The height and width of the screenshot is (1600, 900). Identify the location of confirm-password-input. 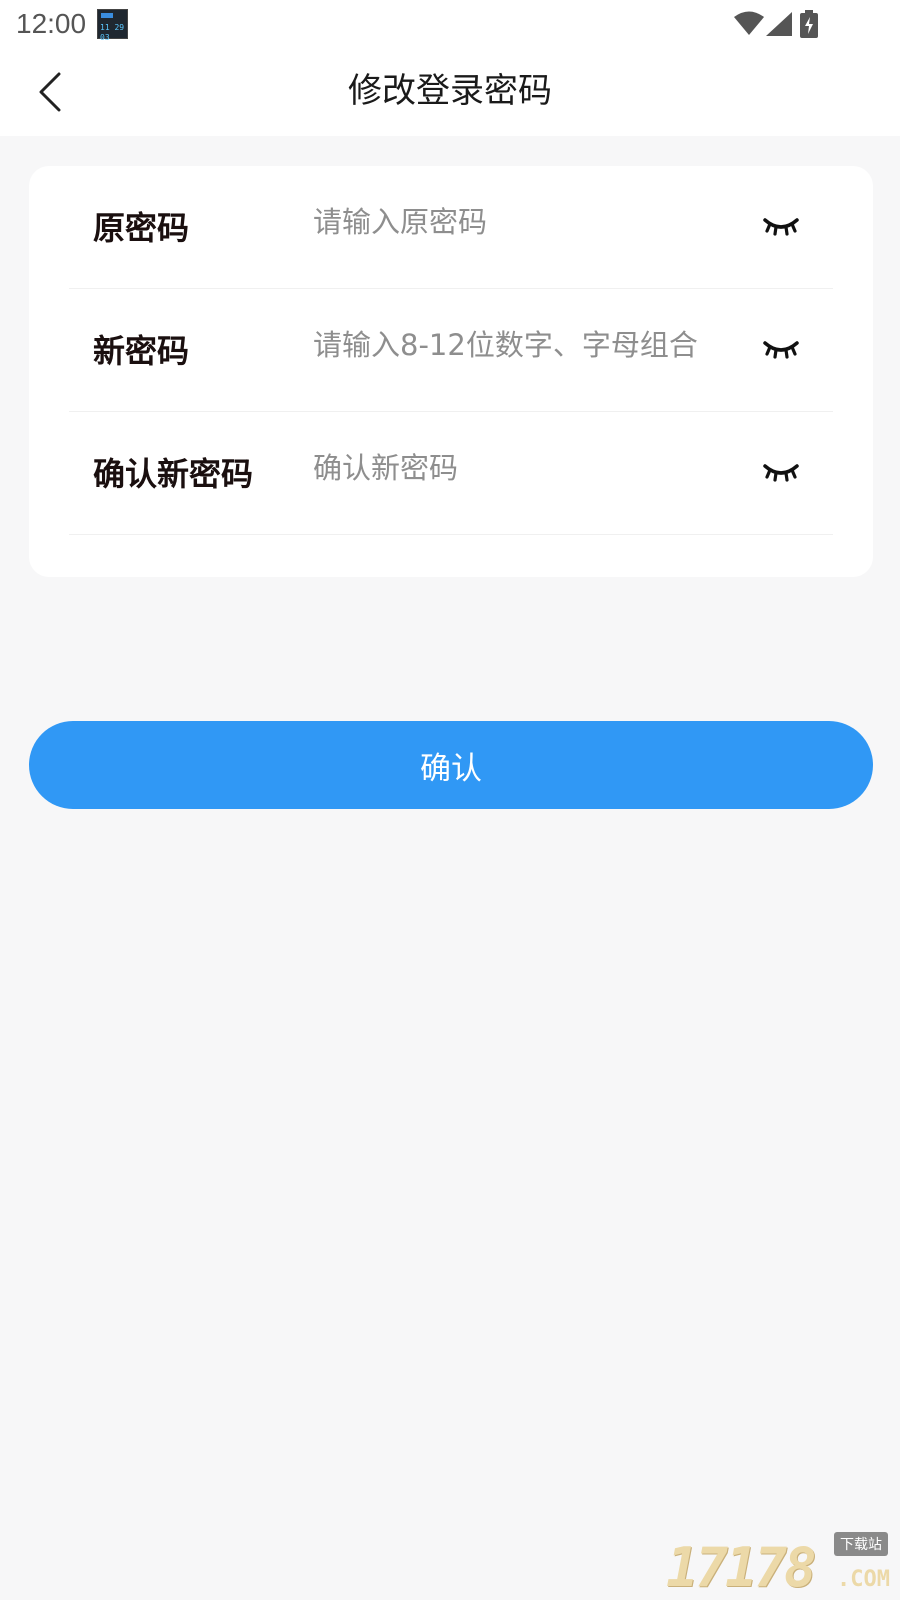
(523, 468).